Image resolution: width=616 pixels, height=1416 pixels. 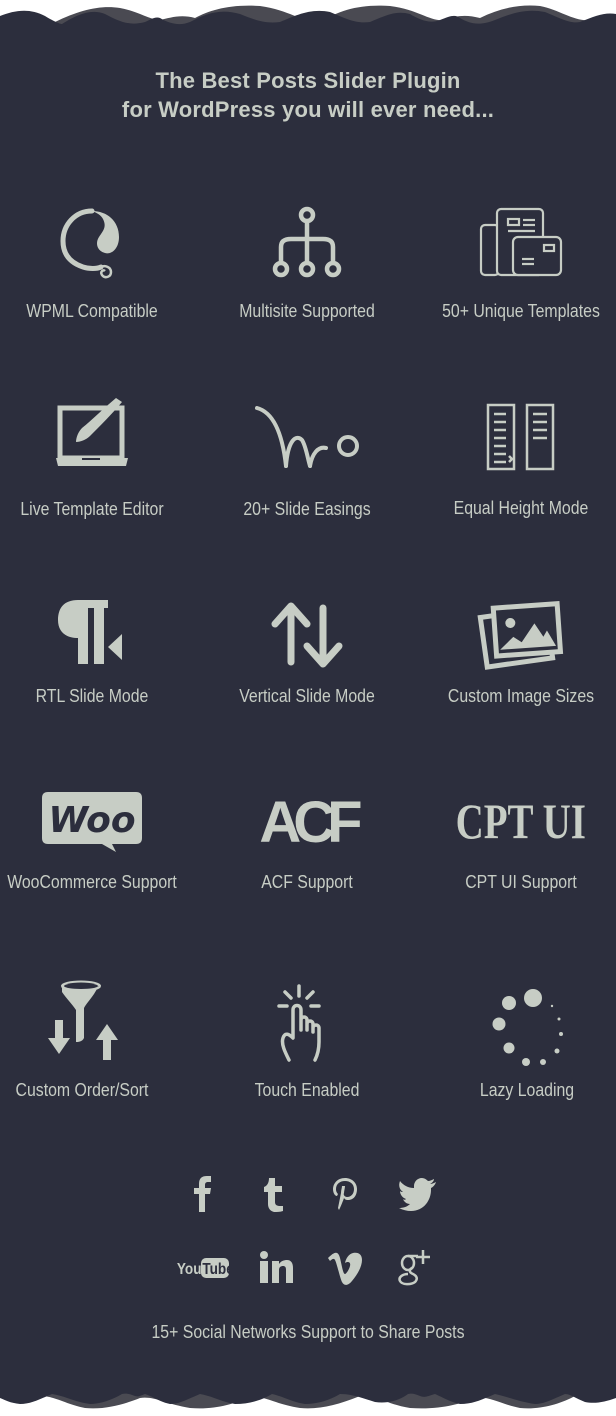 I want to click on feature-lazy-loading: Lazy Loading, so click(x=521, y=1043).